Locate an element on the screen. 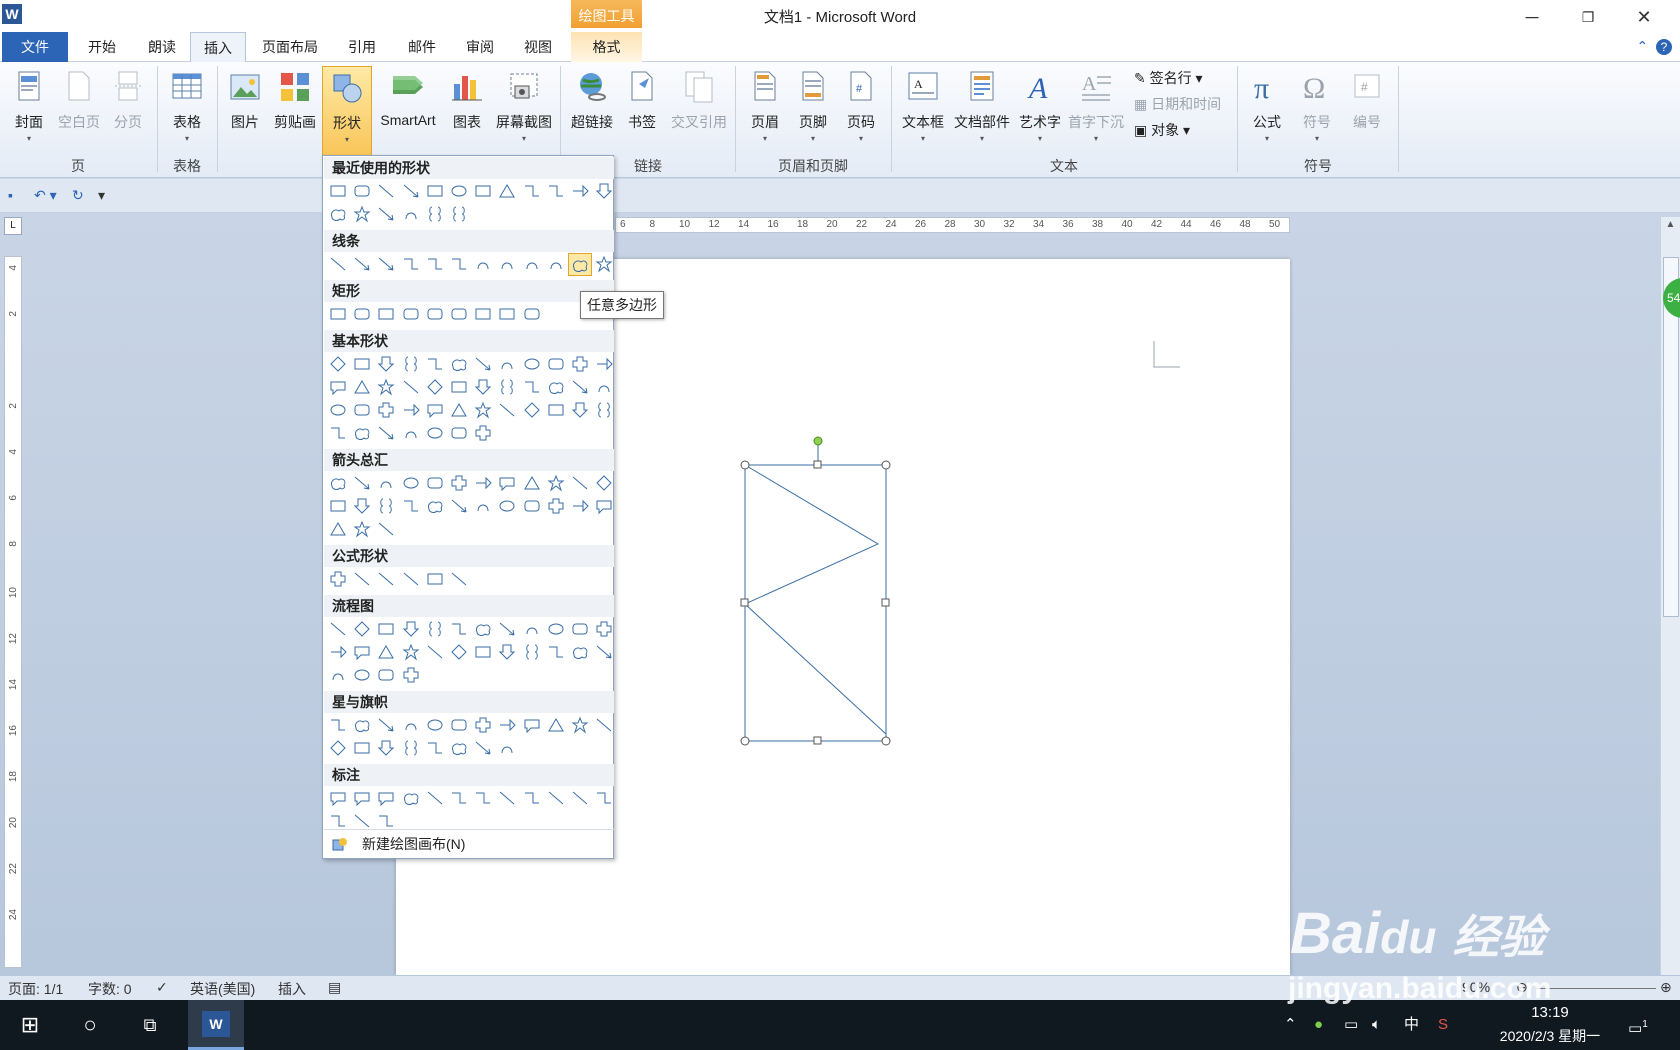  volume-icon: 🔈︎ is located at coordinates (1376, 1025).